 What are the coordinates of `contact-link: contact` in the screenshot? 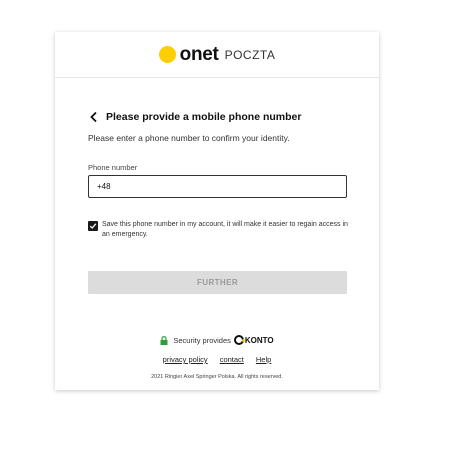 It's located at (232, 359).